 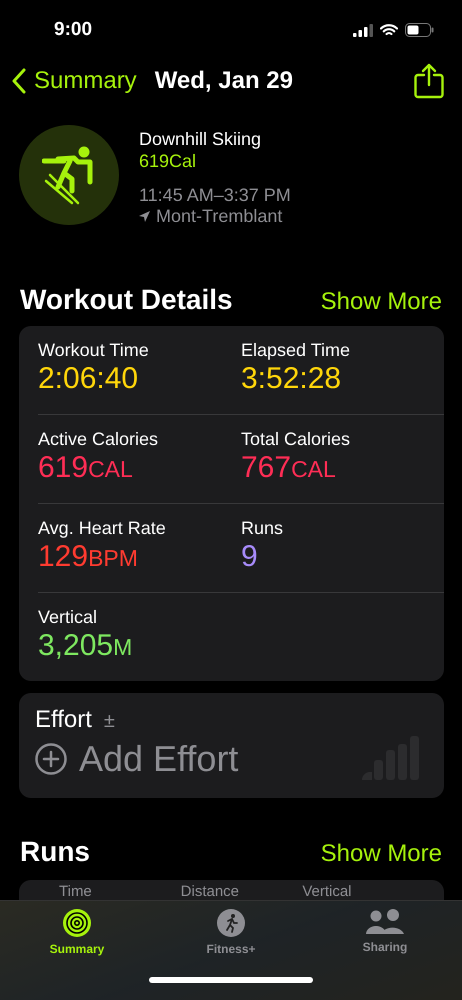 What do you see at coordinates (74, 81) in the screenshot?
I see `back-button: Summary` at bounding box center [74, 81].